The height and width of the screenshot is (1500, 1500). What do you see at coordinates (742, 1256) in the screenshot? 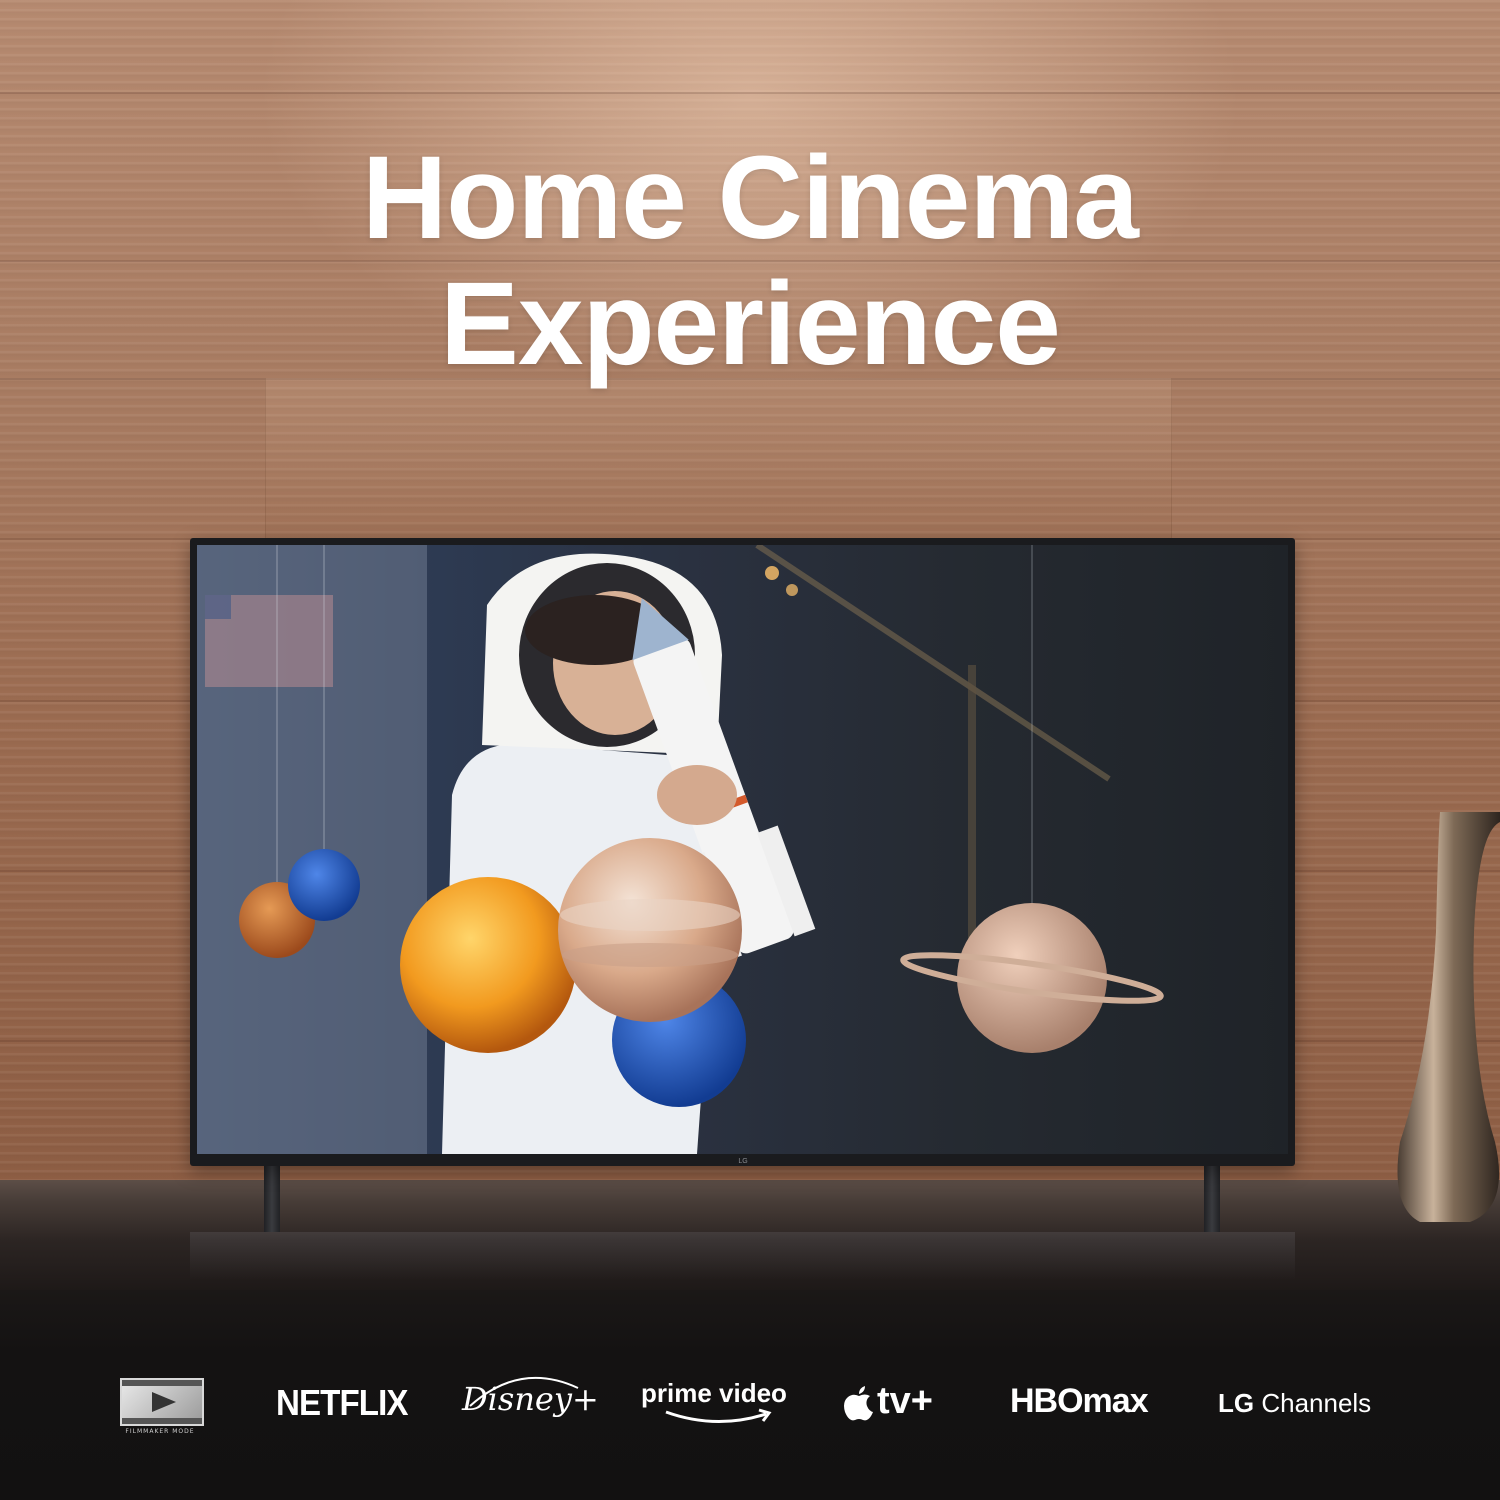
I see `stand-reflection` at bounding box center [742, 1256].